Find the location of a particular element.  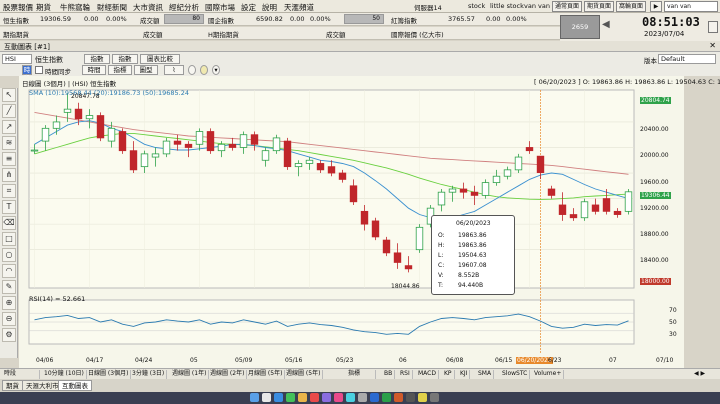

menu-item: 設定 is located at coordinates (248, 7).